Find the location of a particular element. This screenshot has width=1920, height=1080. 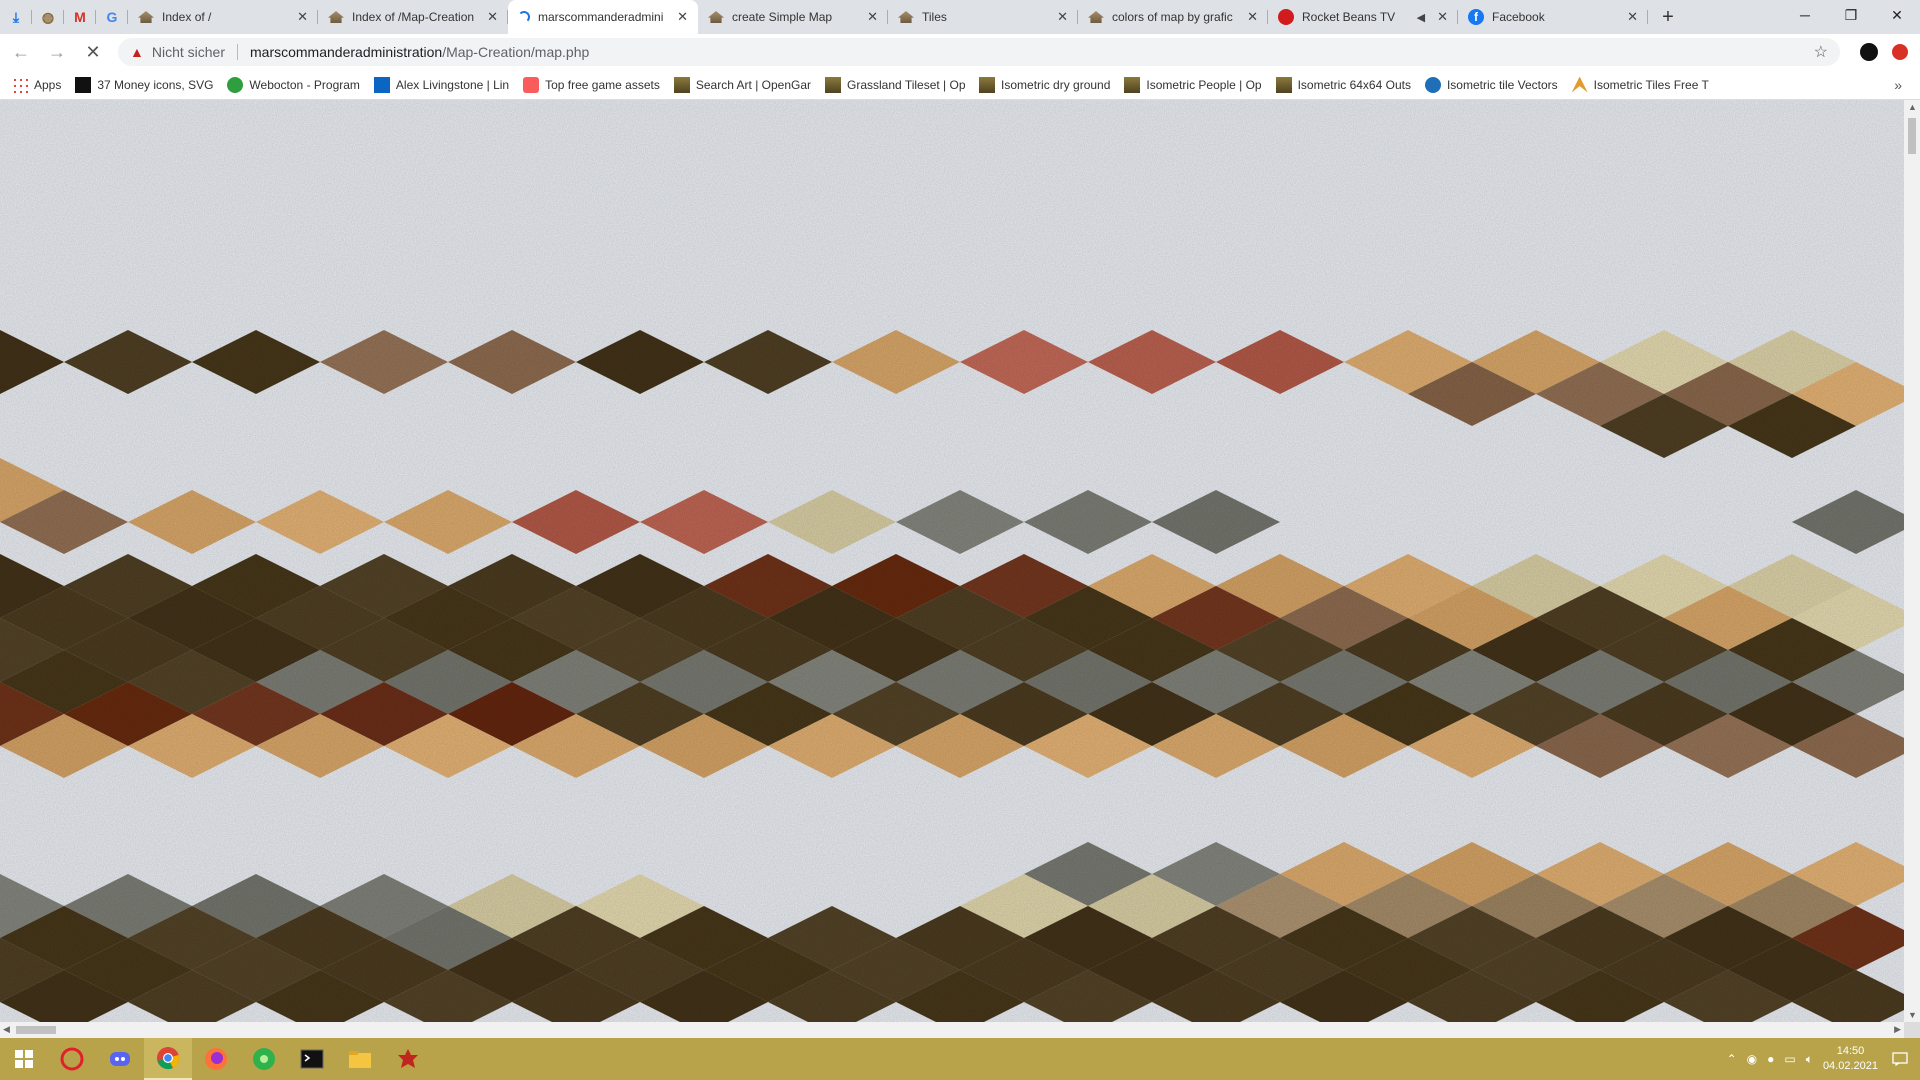

scroll-down-icon: ▼ is located at coordinates (1912, 1015).